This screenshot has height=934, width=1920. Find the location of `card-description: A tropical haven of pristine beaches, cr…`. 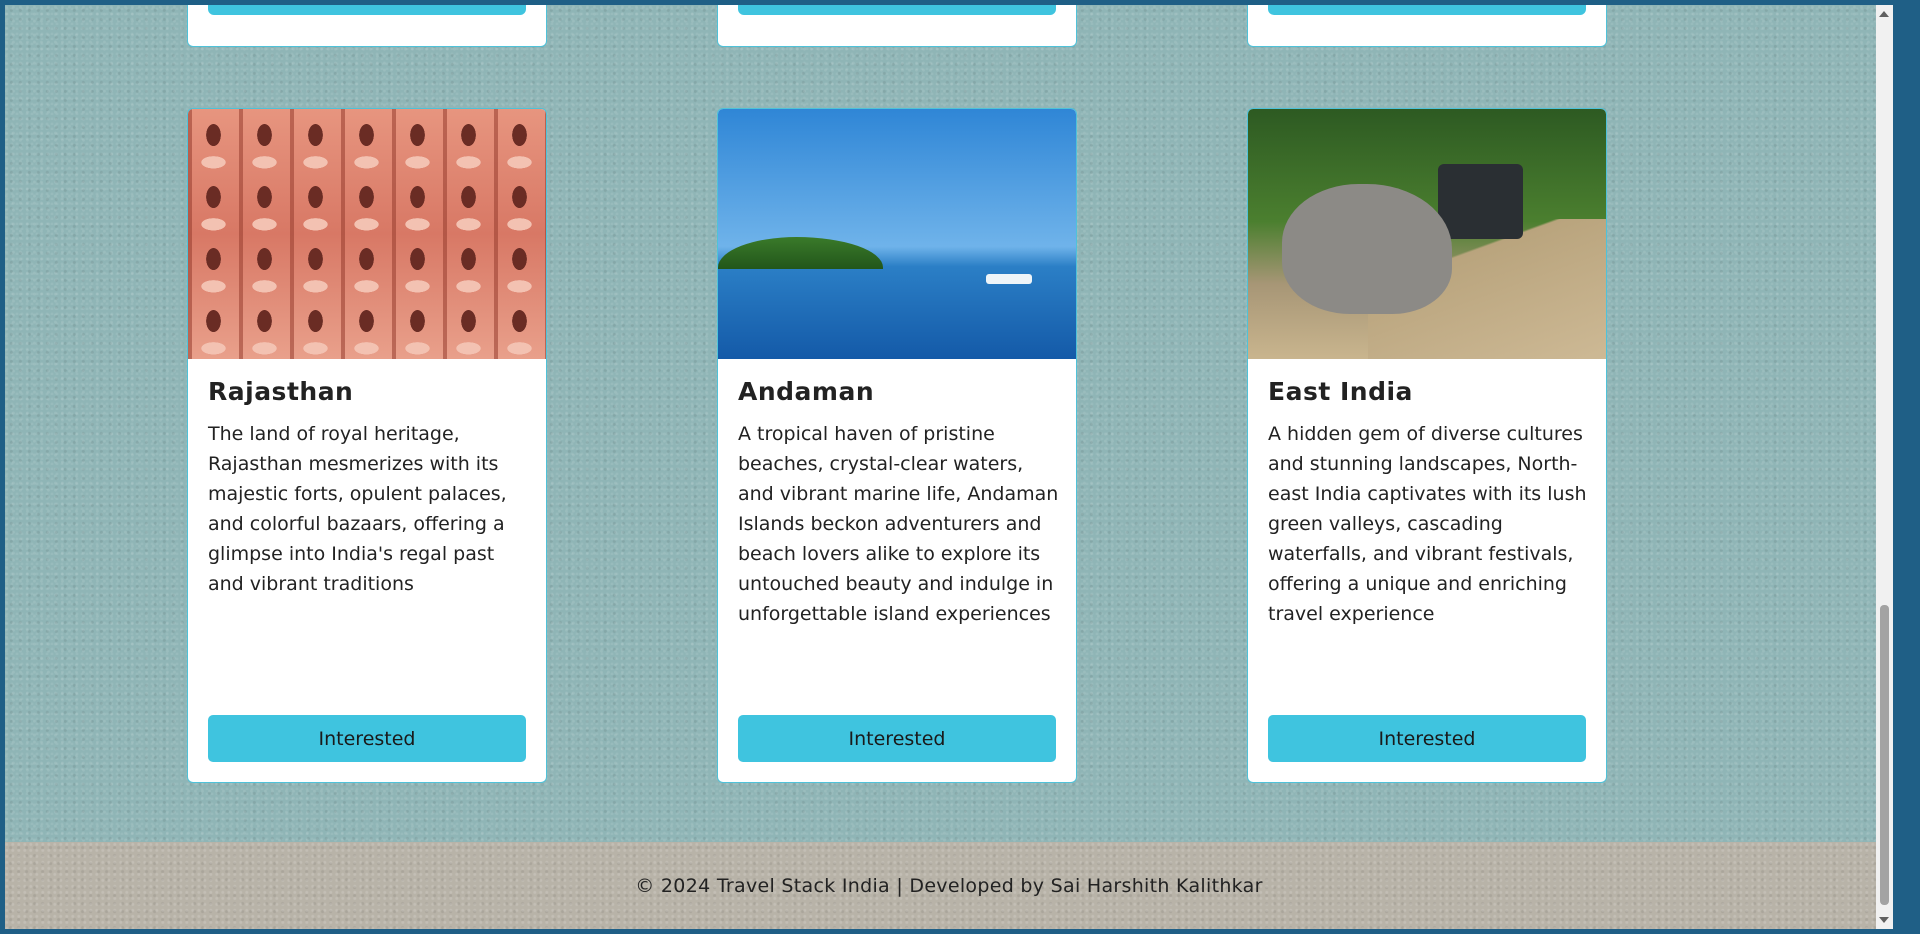

card-description: A tropical haven of pristine beaches, cr… is located at coordinates (898, 524).